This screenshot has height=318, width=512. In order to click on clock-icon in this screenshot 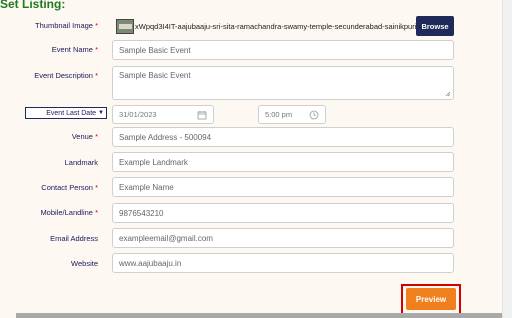, I will do `click(314, 115)`.